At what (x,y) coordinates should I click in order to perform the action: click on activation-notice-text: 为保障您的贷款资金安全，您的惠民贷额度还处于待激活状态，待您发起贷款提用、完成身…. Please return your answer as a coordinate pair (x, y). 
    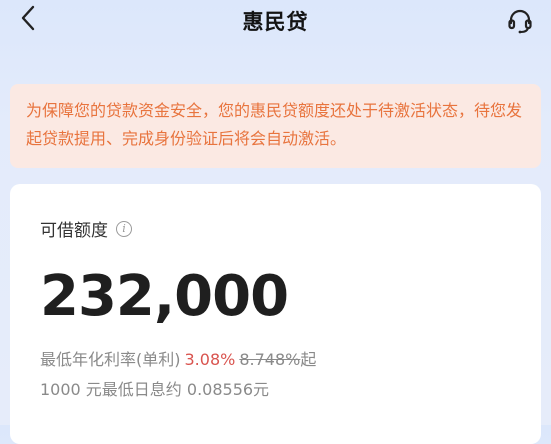
    Looking at the image, I should click on (274, 124).